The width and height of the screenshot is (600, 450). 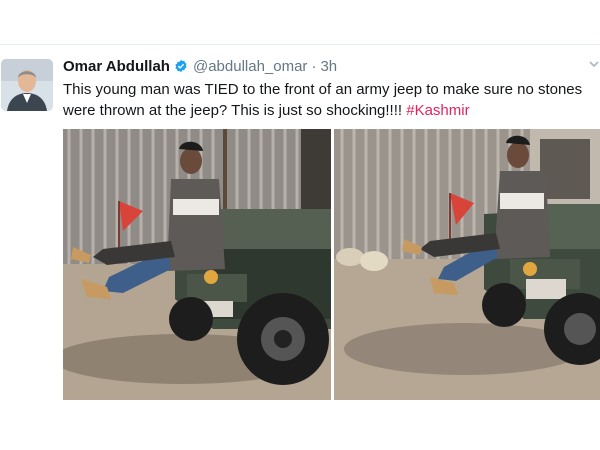 I want to click on tweet-header: Omar Abdullah @abdullah_omar · 3h, so click(x=200, y=66).